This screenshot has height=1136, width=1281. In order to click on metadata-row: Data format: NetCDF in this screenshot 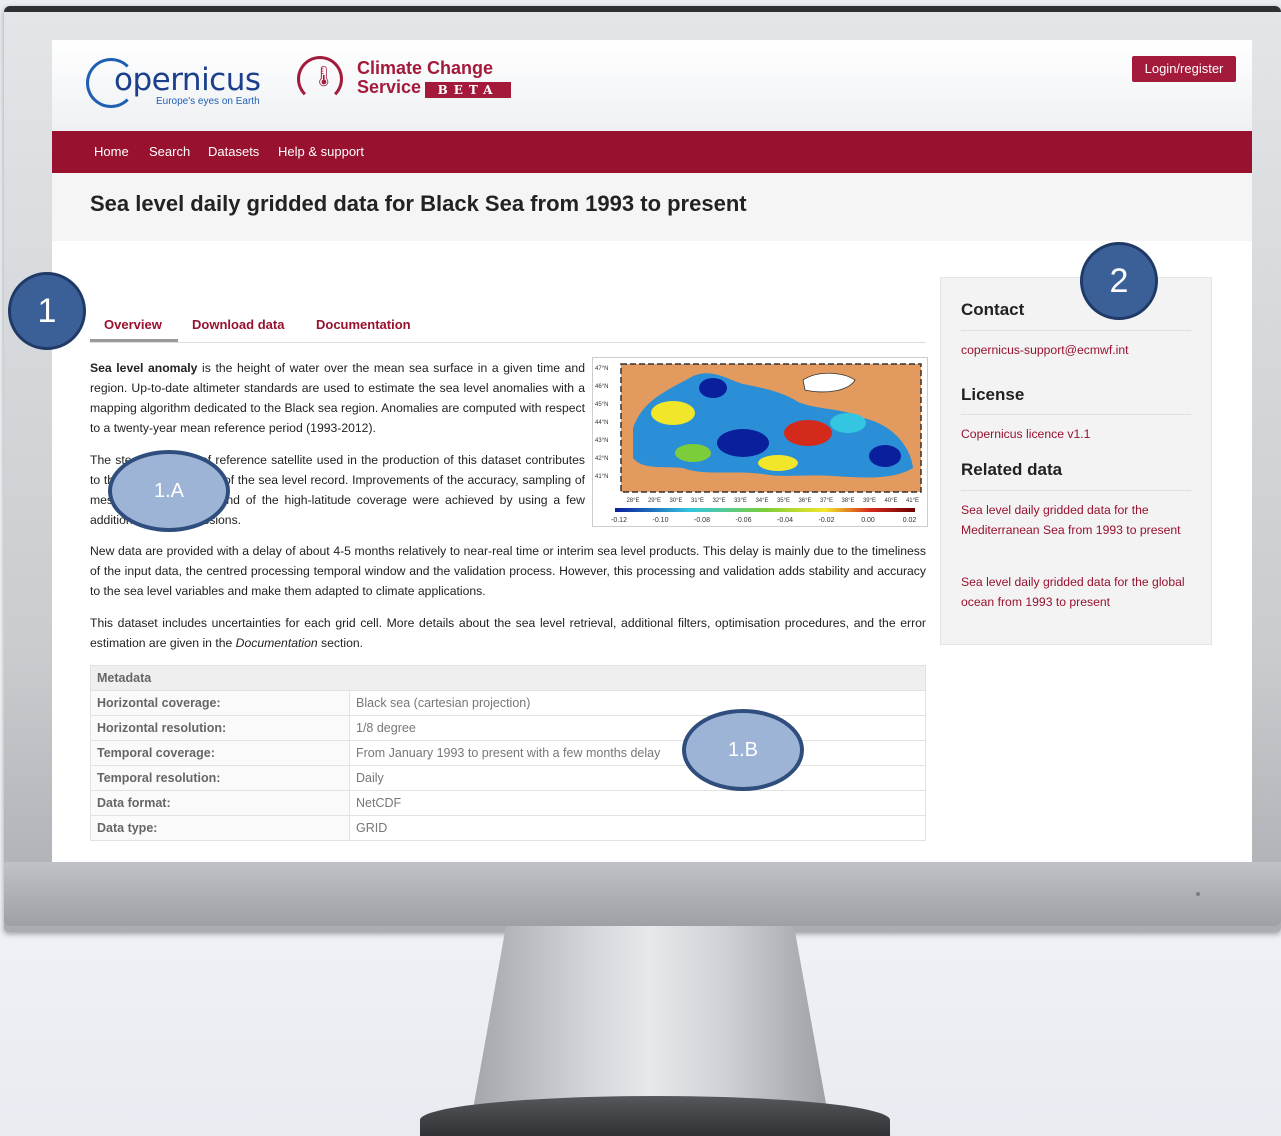, I will do `click(508, 803)`.